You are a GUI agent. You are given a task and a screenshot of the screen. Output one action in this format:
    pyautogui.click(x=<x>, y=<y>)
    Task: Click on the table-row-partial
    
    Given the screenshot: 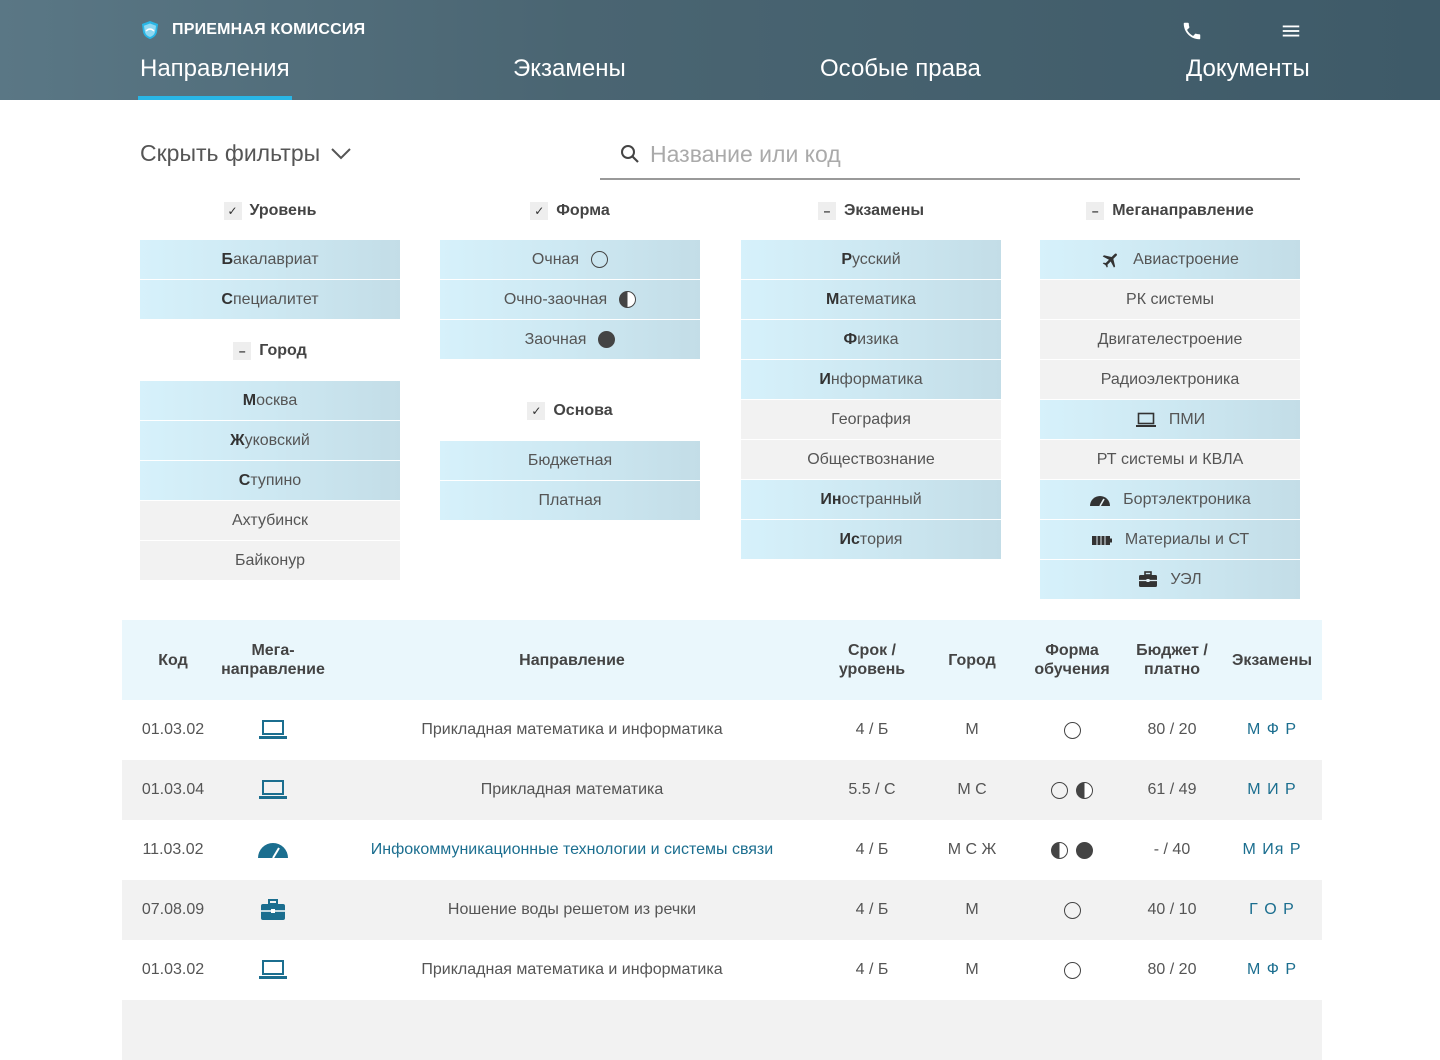 What is the action you would take?
    pyautogui.click(x=722, y=1030)
    